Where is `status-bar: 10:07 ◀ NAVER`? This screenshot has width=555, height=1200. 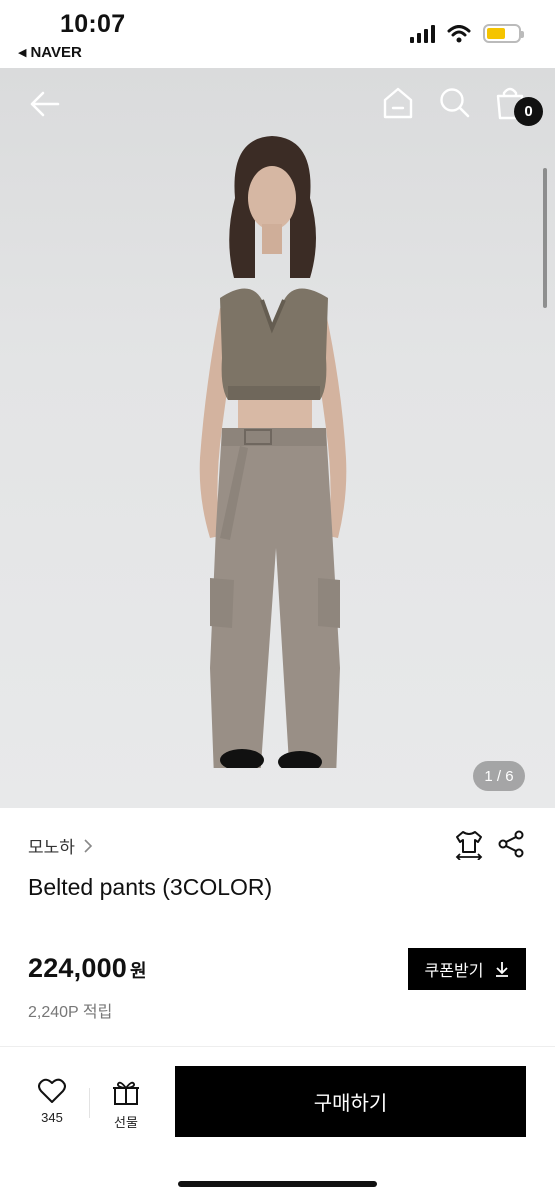 status-bar: 10:07 ◀ NAVER is located at coordinates (277, 34).